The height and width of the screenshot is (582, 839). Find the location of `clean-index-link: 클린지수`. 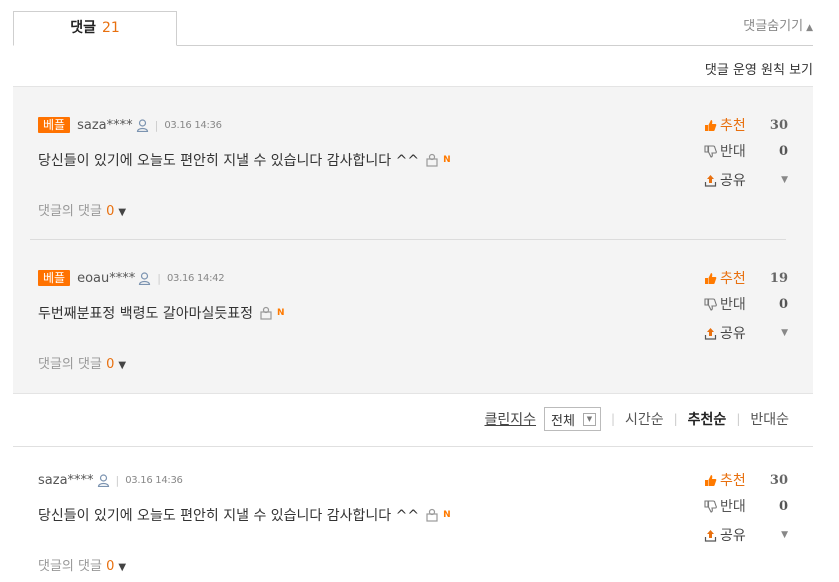

clean-index-link: 클린지수 is located at coordinates (510, 419).